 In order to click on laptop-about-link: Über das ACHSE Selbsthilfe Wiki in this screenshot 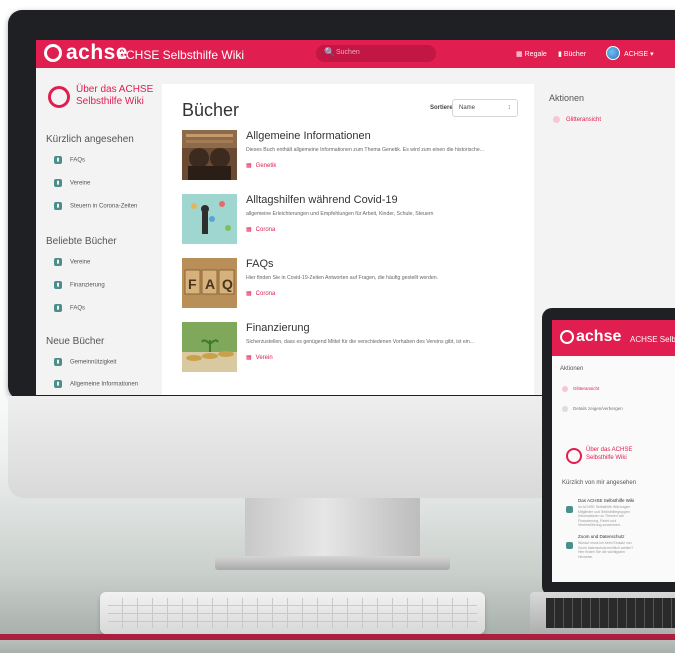, I will do `click(621, 454)`.